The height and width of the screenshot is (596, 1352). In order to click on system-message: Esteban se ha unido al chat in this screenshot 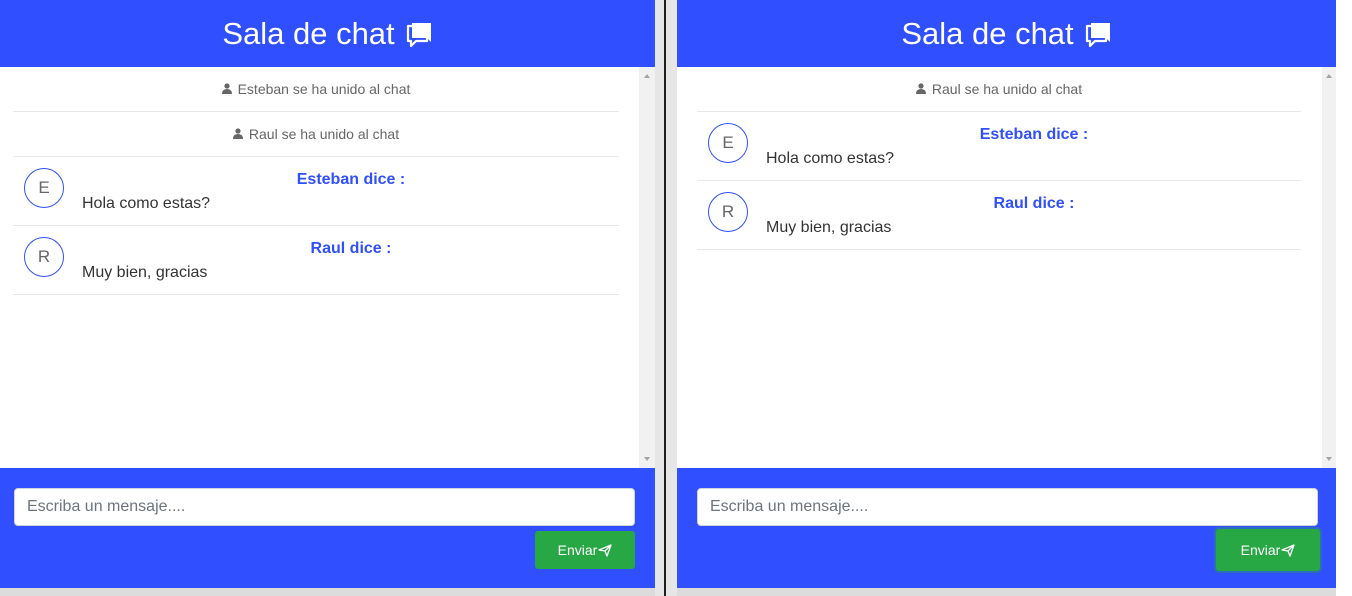, I will do `click(316, 89)`.